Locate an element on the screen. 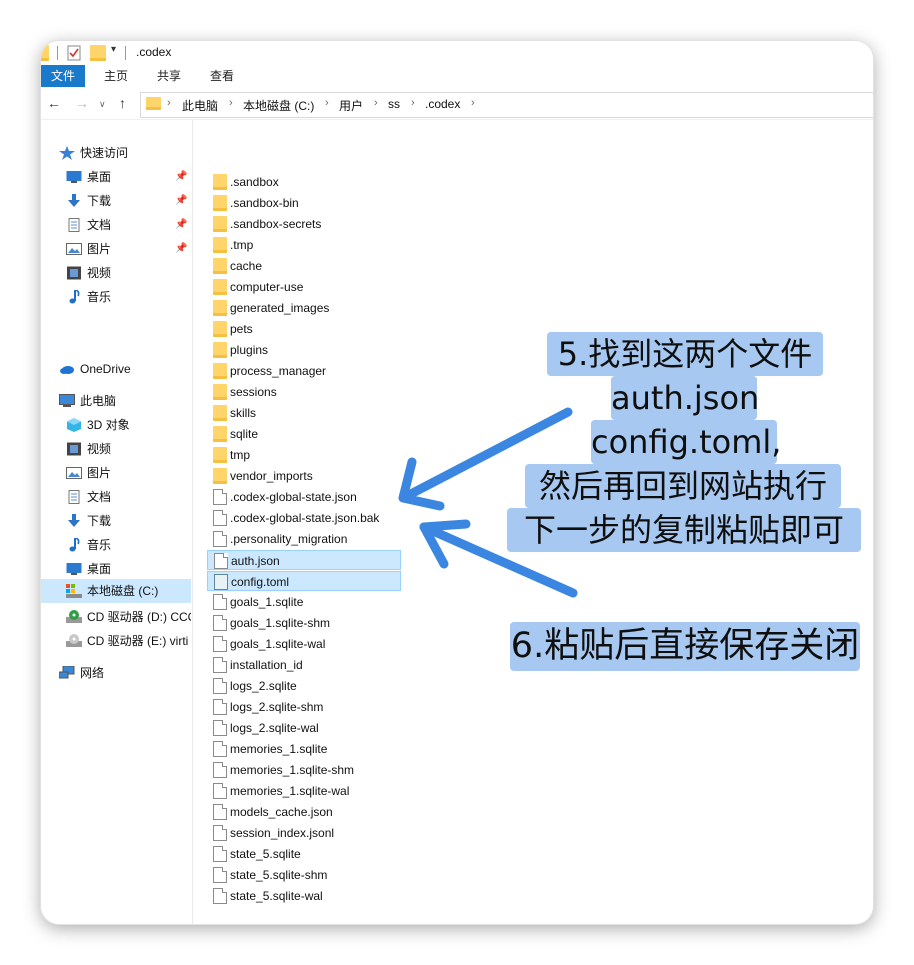 Image resolution: width=914 pixels, height=965 pixels. folder-row: skills is located at coordinates (304, 413).